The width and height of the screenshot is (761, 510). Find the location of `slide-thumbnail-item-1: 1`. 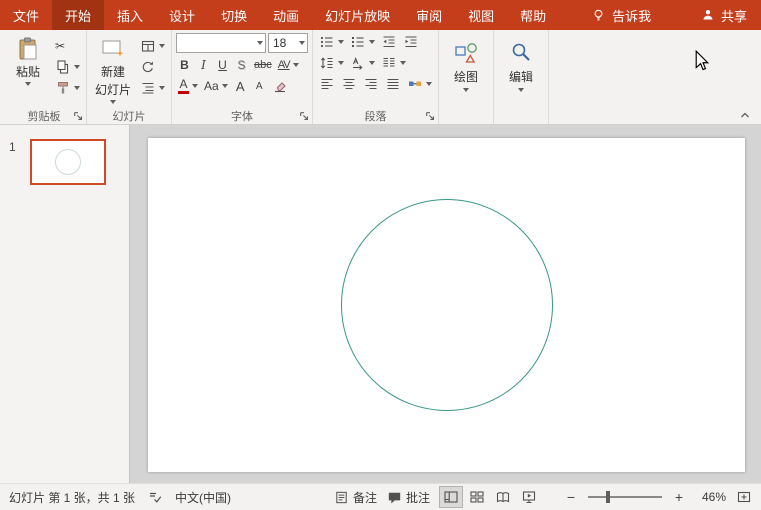

slide-thumbnail-item-1: 1 is located at coordinates (64, 162).